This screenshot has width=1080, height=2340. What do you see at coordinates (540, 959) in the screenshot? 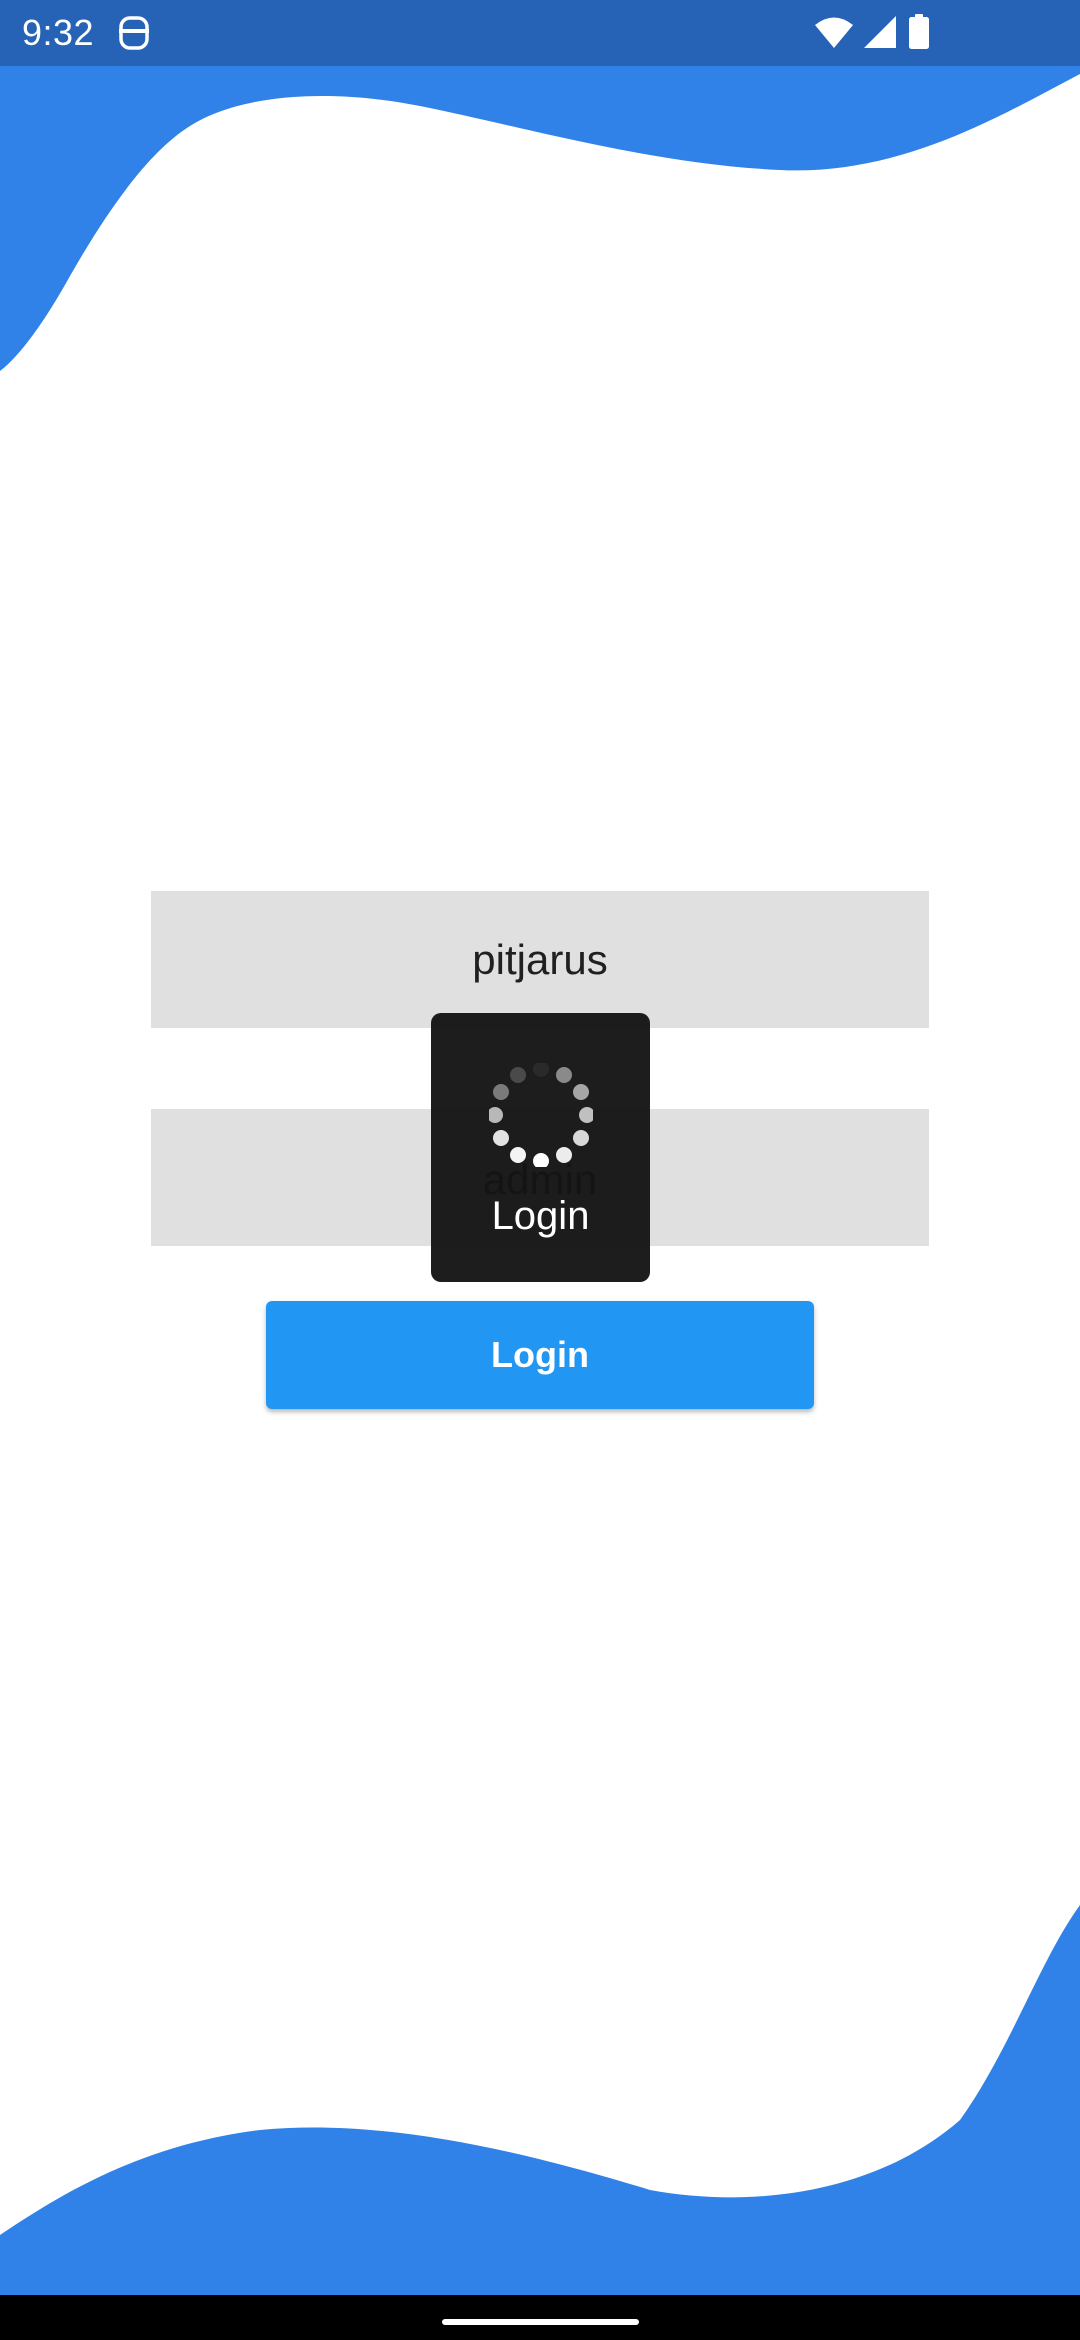
I see `username-field` at bounding box center [540, 959].